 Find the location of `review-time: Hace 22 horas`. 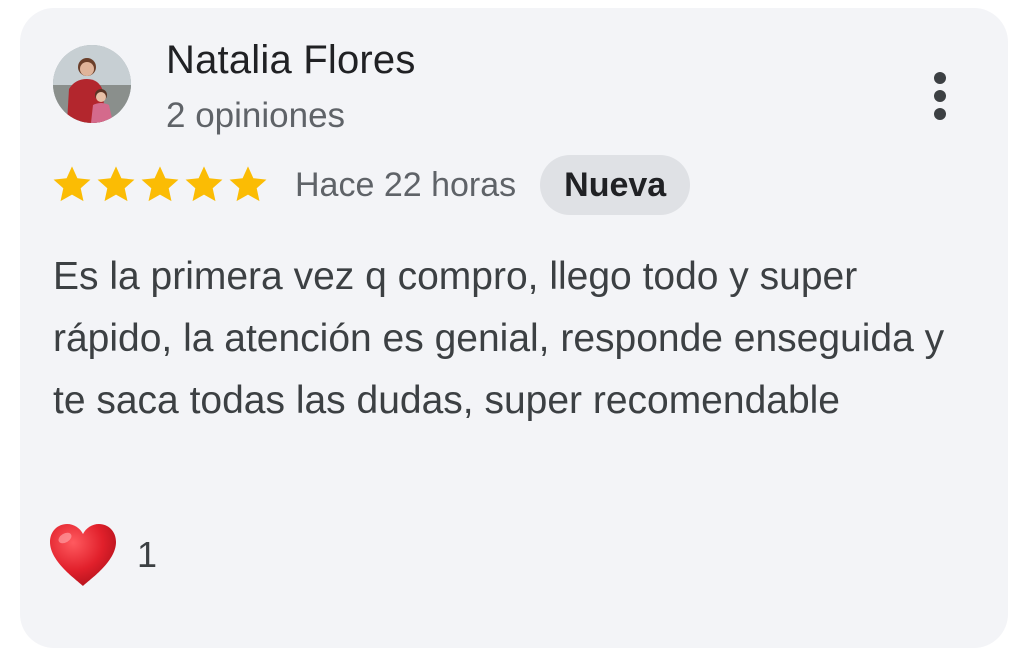

review-time: Hace 22 horas is located at coordinates (406, 184).